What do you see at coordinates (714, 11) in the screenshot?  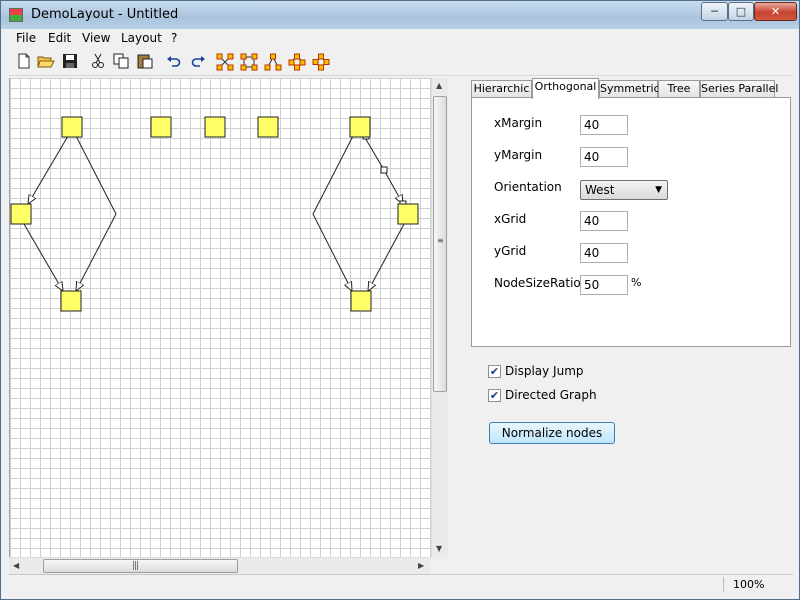 I see `minimize-button: ─` at bounding box center [714, 11].